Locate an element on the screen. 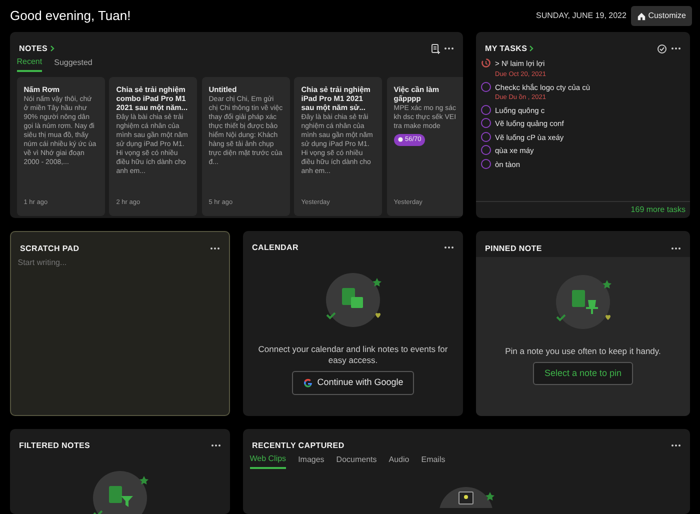 The height and width of the screenshot is (514, 700). add-task-icon is located at coordinates (661, 49).